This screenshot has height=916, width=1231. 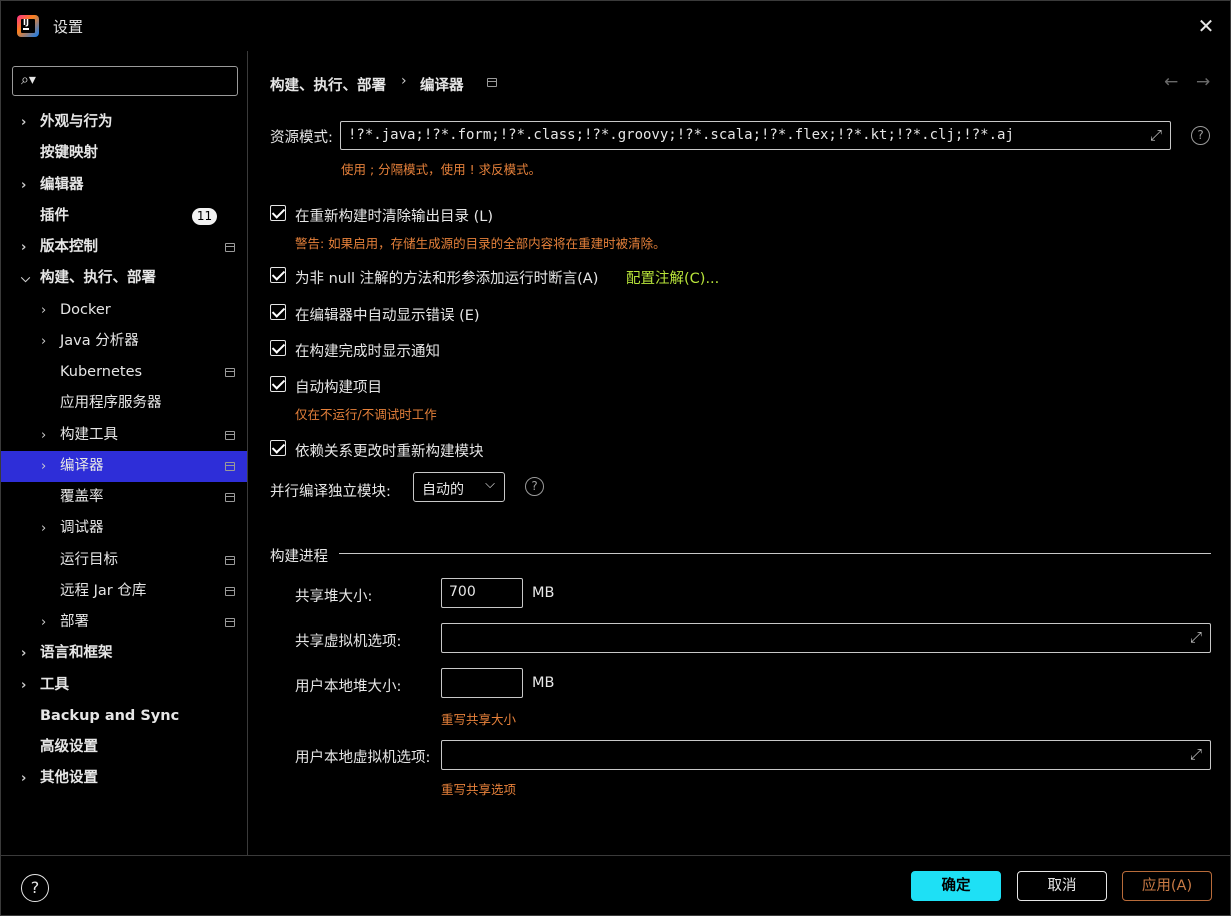 What do you see at coordinates (334, 597) in the screenshot?
I see `shared-heap-label: 共享堆大小:` at bounding box center [334, 597].